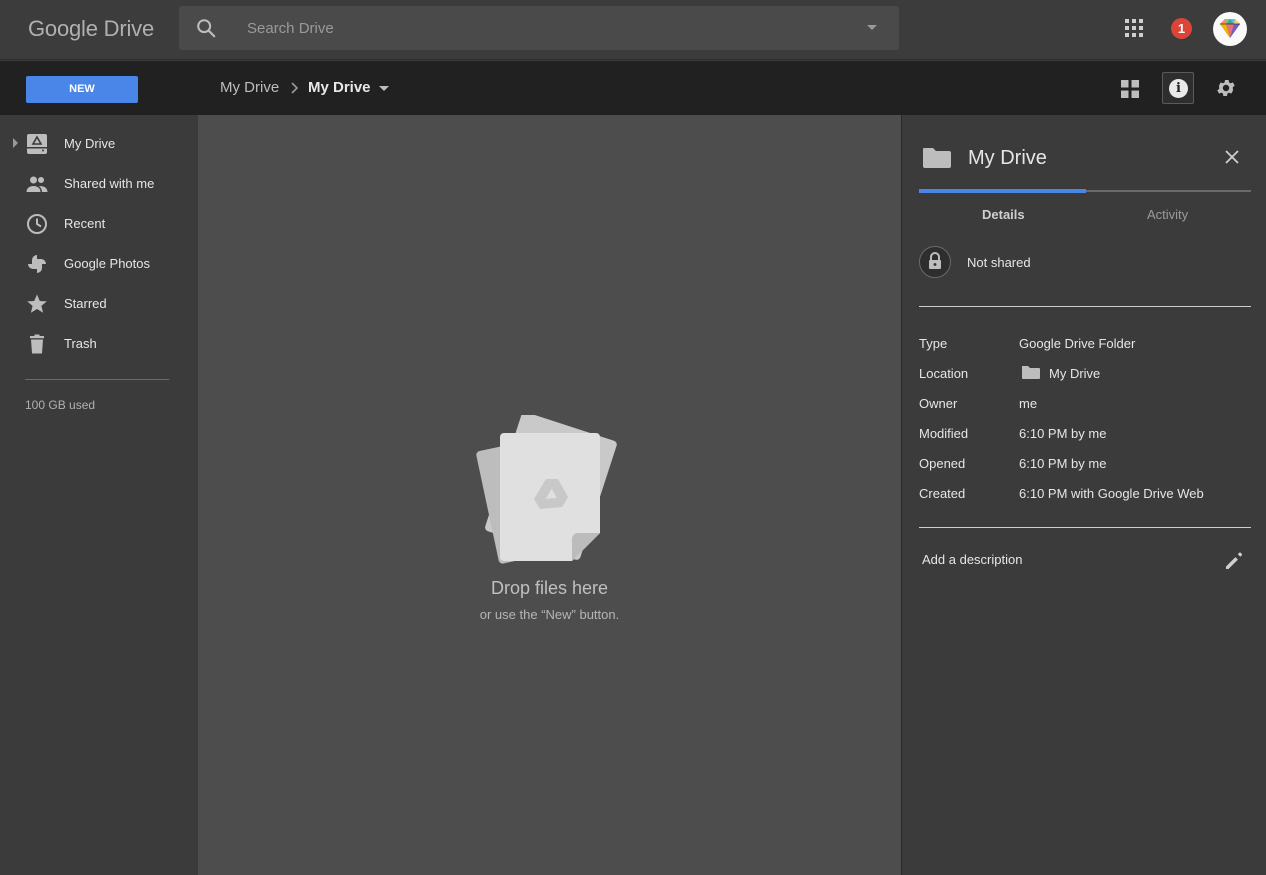 The width and height of the screenshot is (1266, 875). What do you see at coordinates (1074, 373) in the screenshot?
I see `location-link: My Drive` at bounding box center [1074, 373].